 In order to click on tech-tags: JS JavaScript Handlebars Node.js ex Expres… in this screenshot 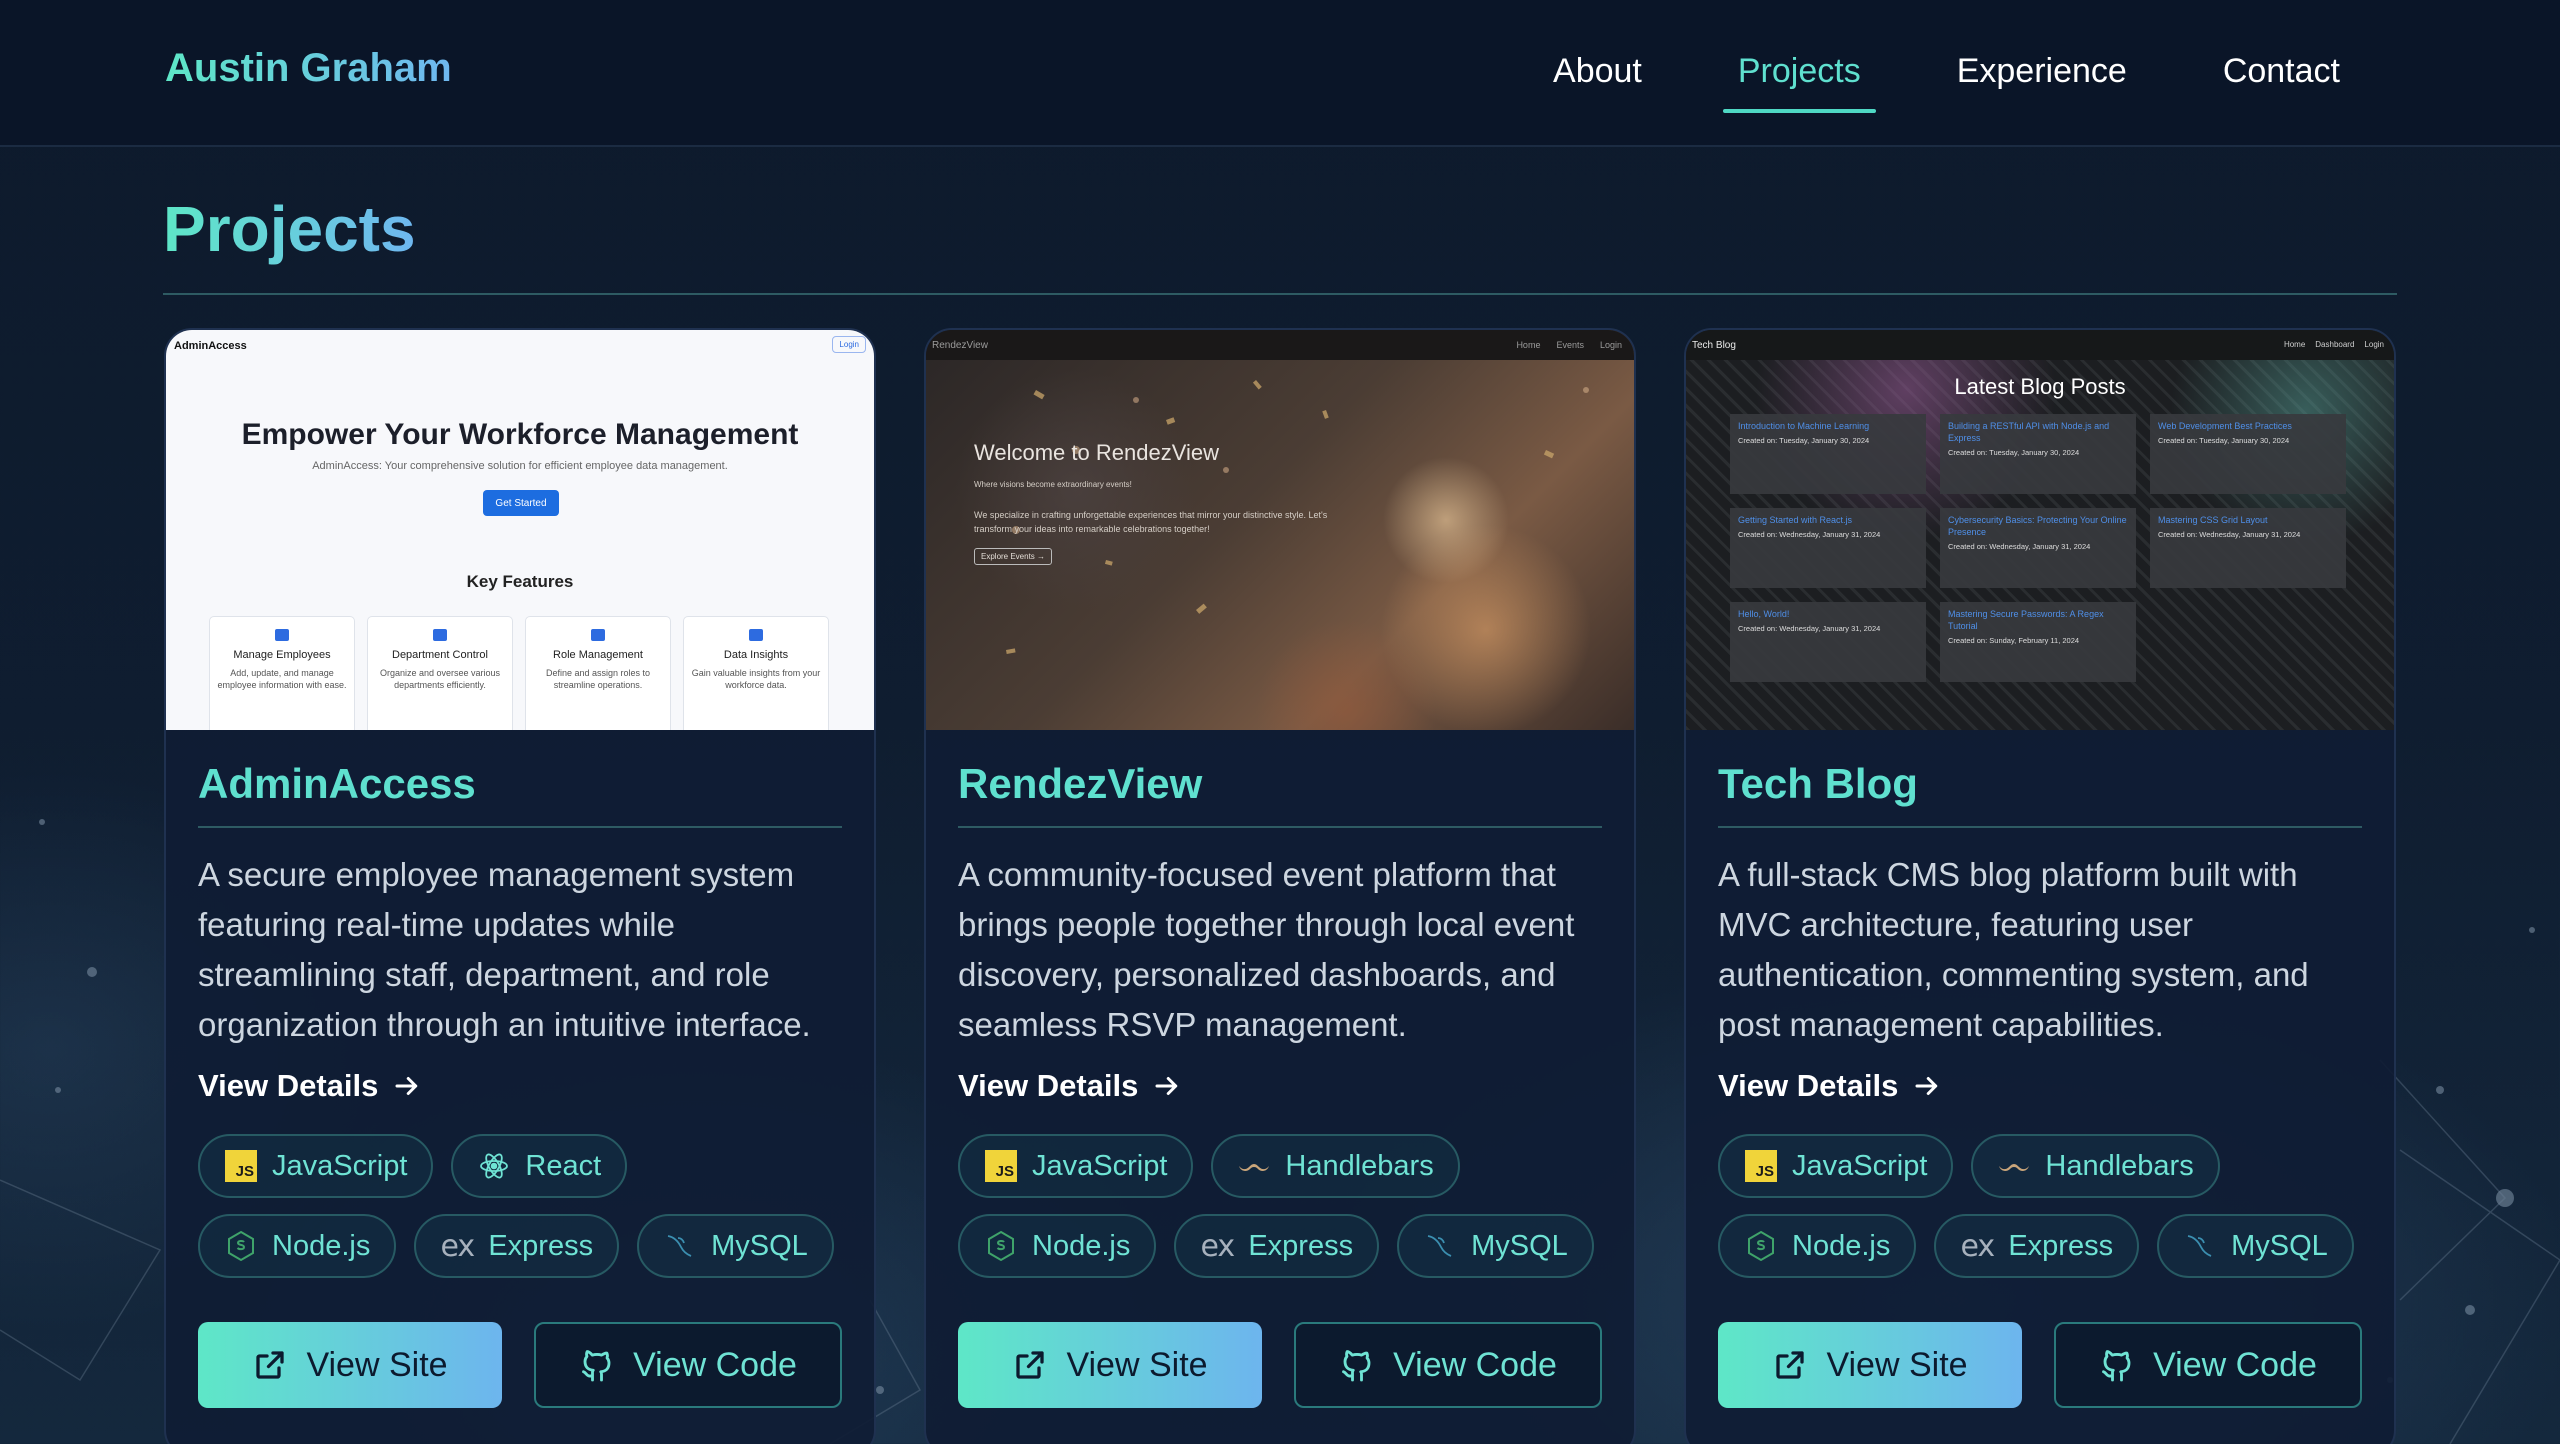, I will do `click(1280, 1206)`.